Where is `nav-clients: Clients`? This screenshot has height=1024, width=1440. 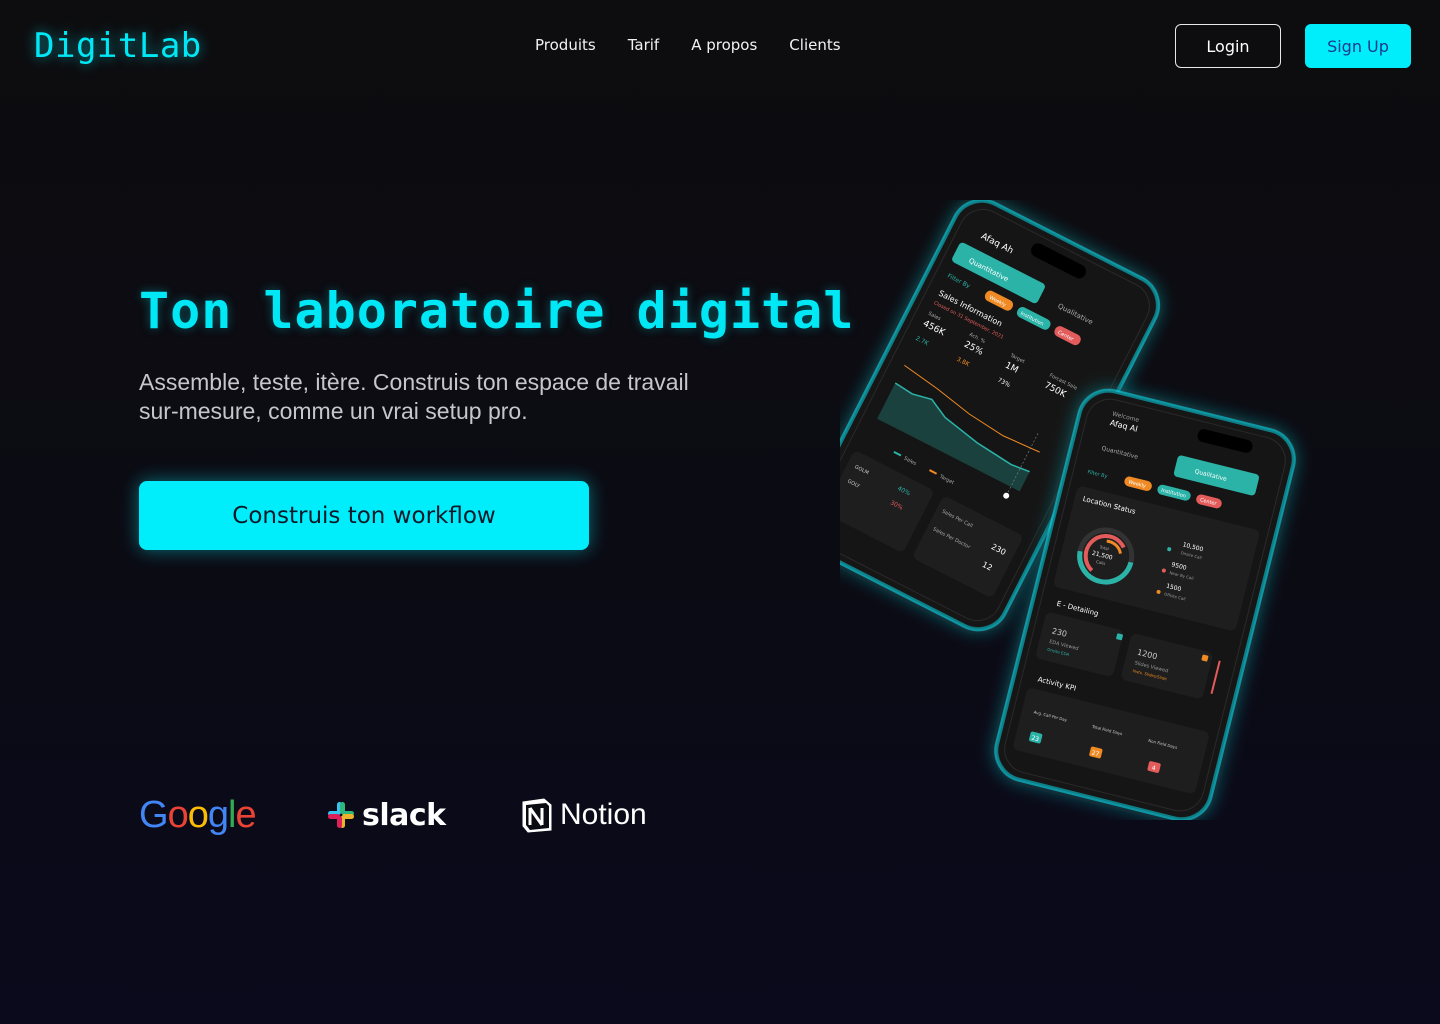
nav-clients: Clients is located at coordinates (814, 45).